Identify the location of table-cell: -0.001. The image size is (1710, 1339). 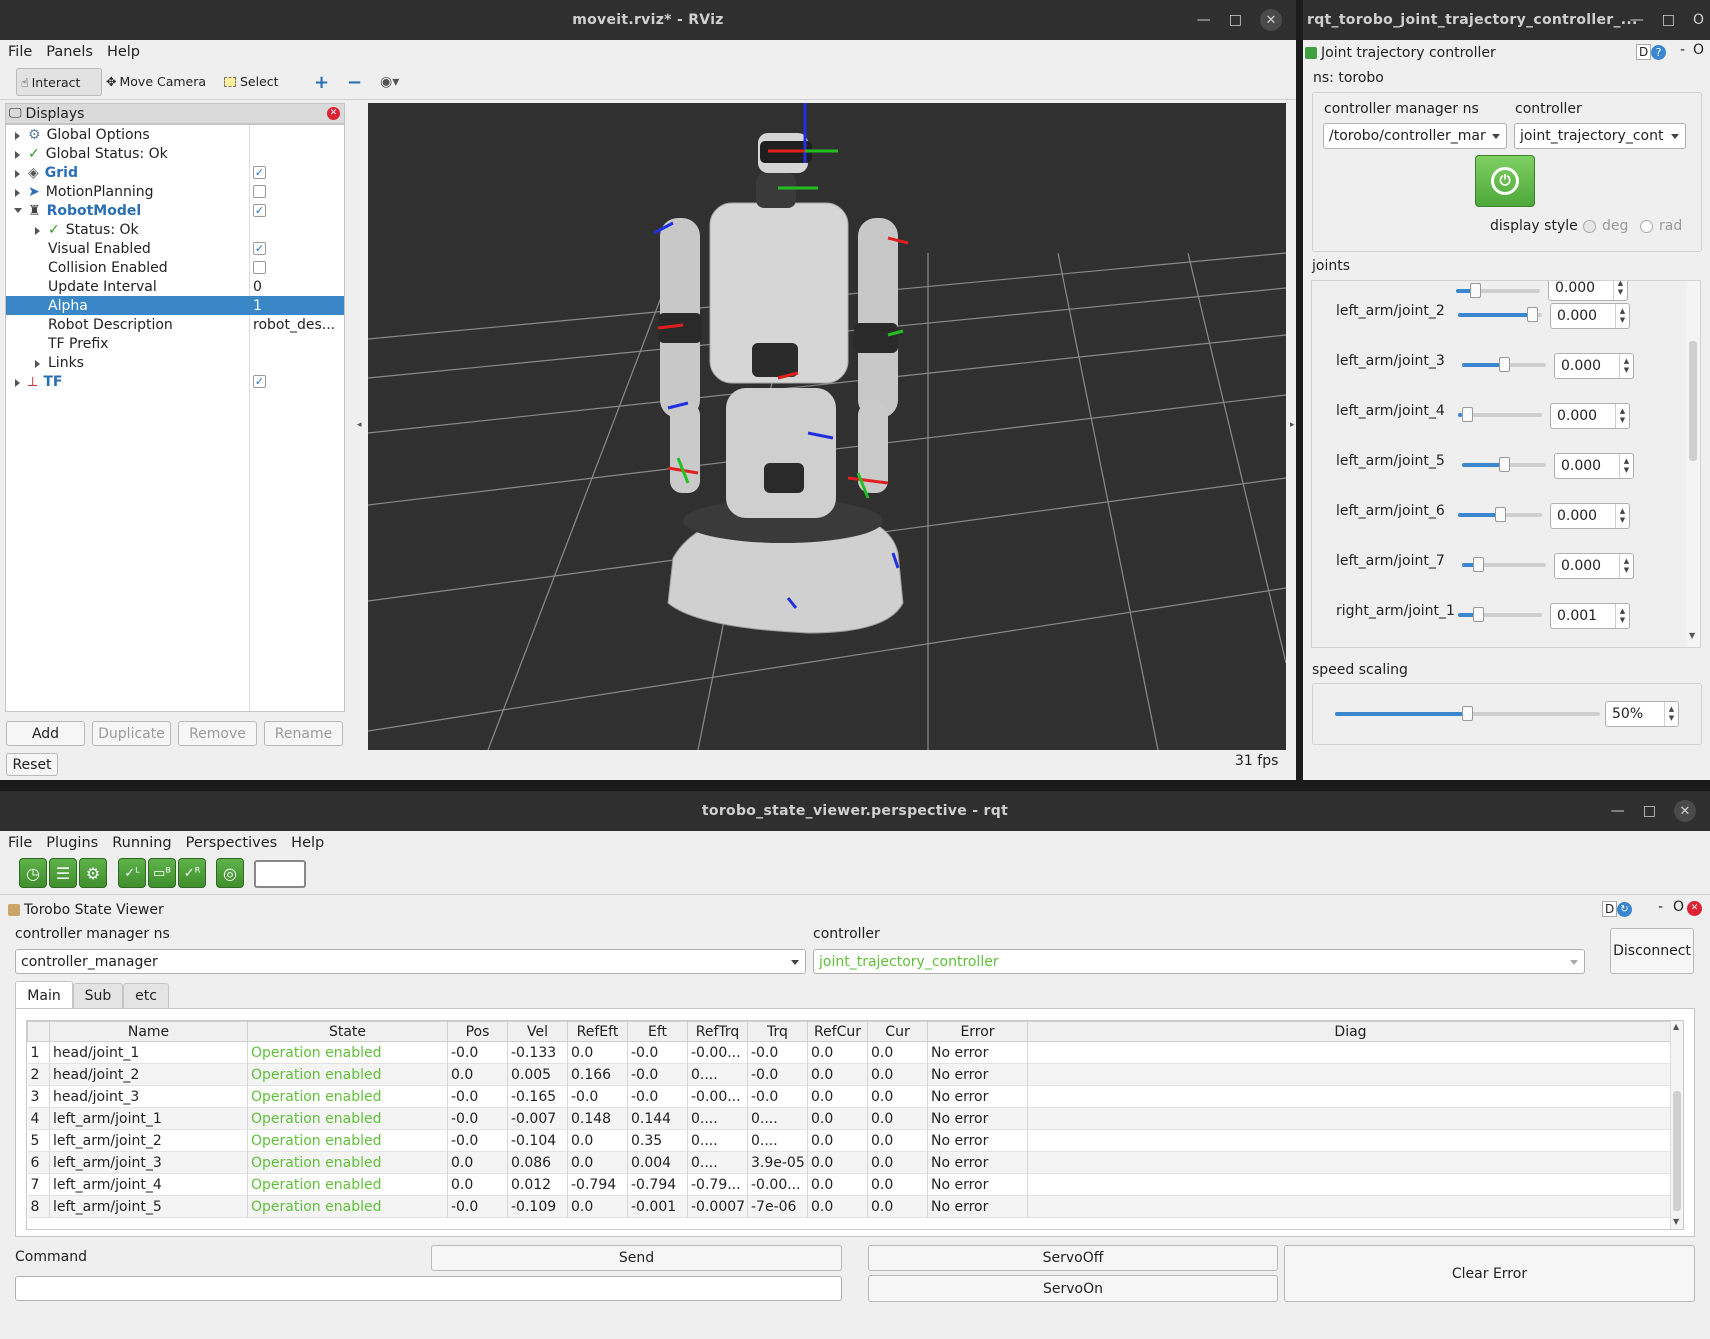
(657, 1206).